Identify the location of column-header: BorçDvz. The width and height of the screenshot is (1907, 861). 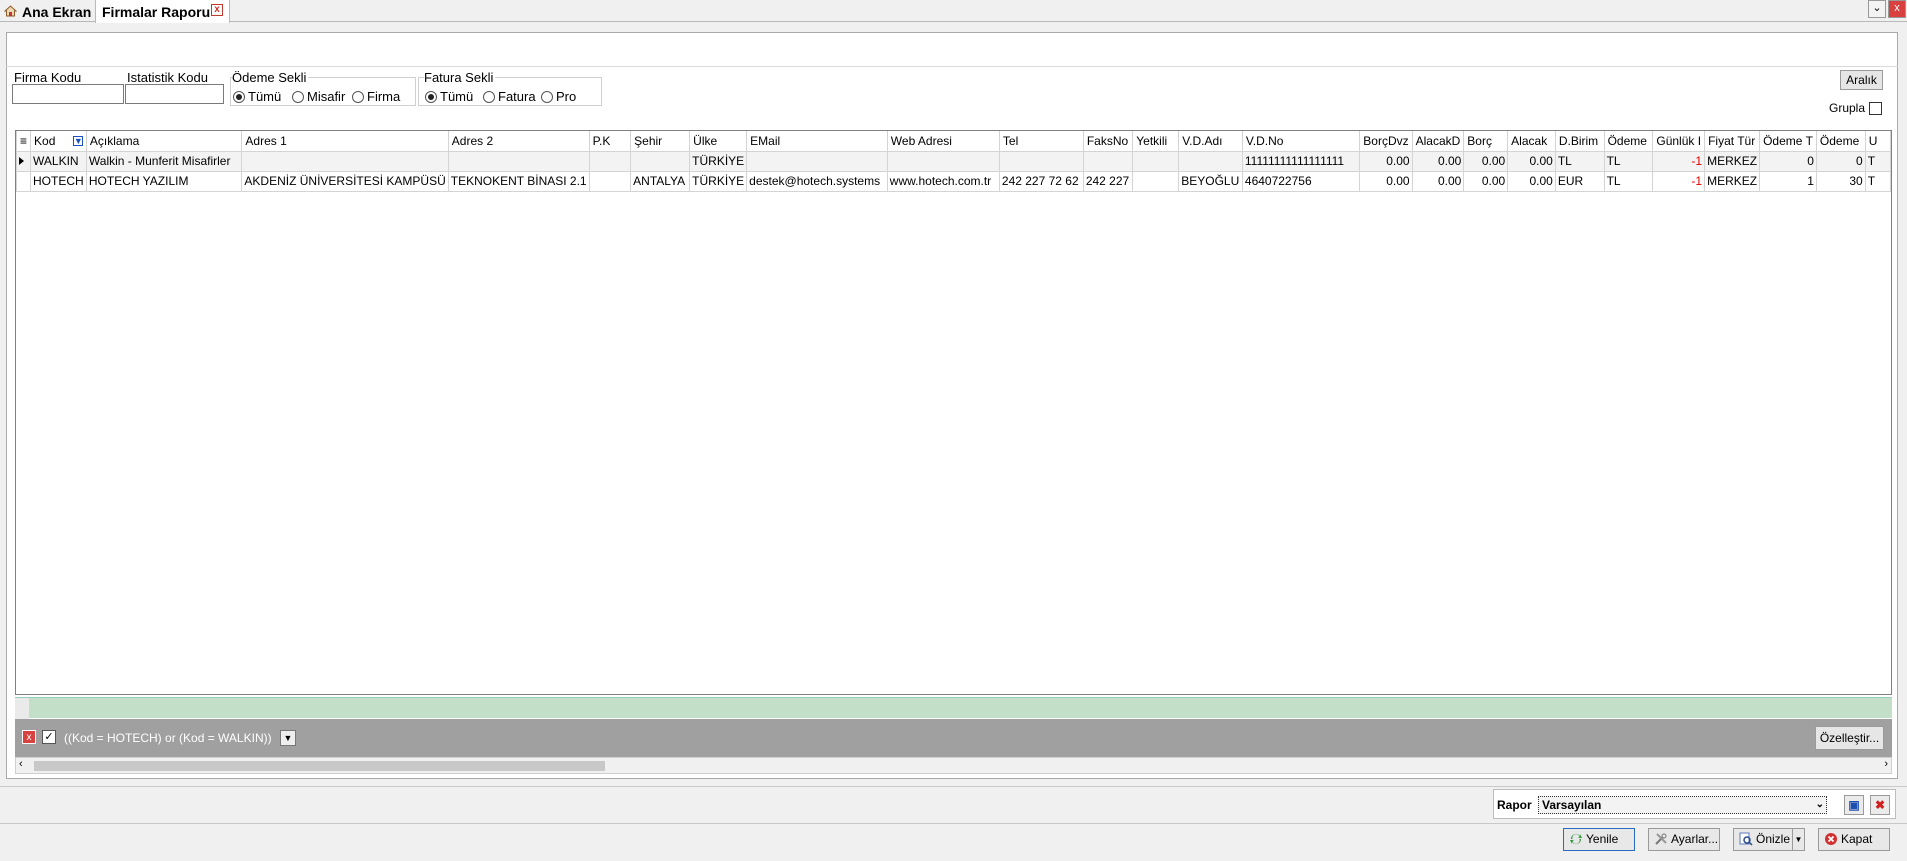
(1386, 141).